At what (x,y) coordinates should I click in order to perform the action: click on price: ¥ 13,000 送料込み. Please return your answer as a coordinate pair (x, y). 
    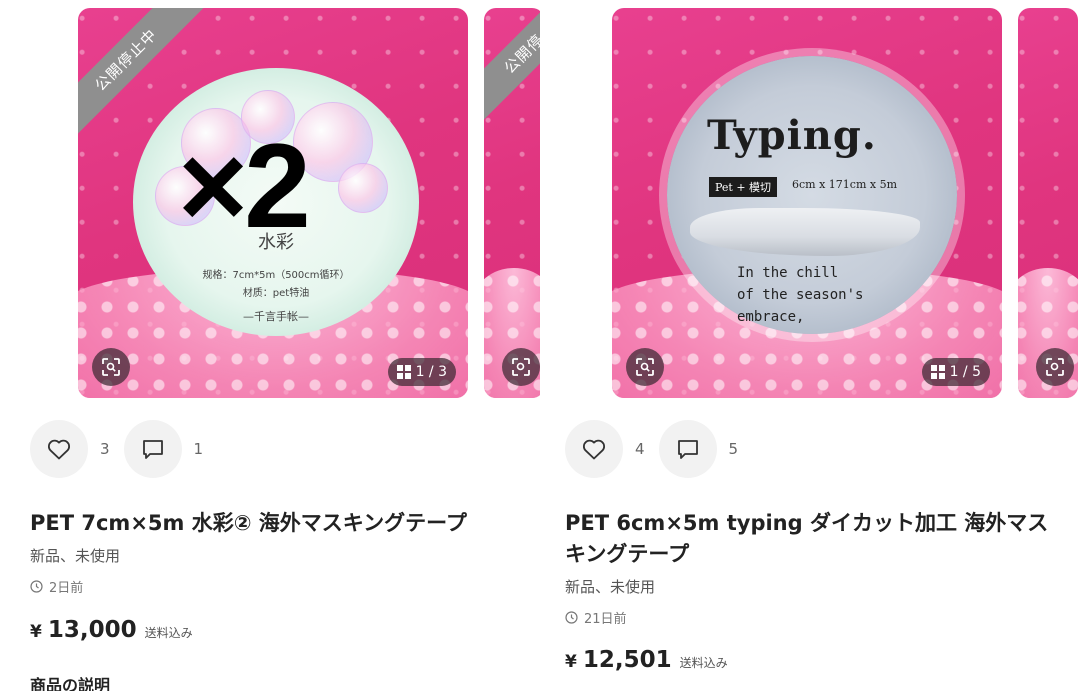
    Looking at the image, I should click on (111, 630).